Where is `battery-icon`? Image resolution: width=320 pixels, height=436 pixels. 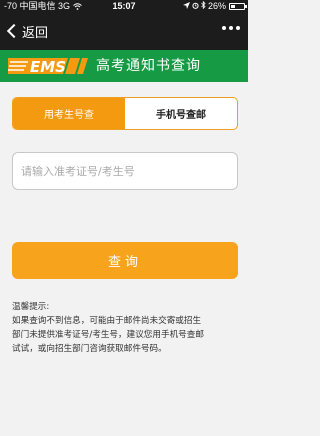 battery-icon is located at coordinates (238, 6).